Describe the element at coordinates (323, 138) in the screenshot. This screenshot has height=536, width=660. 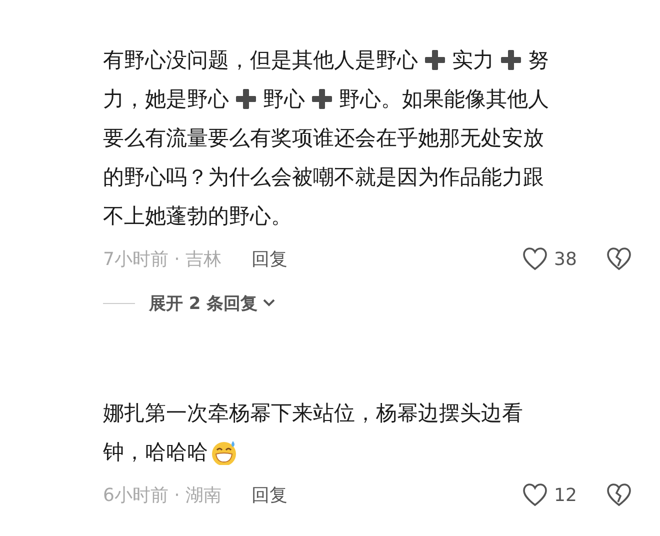
I see `comment-text: 要么有流量要么有奖项谁还会在乎她那无处安放` at that location.